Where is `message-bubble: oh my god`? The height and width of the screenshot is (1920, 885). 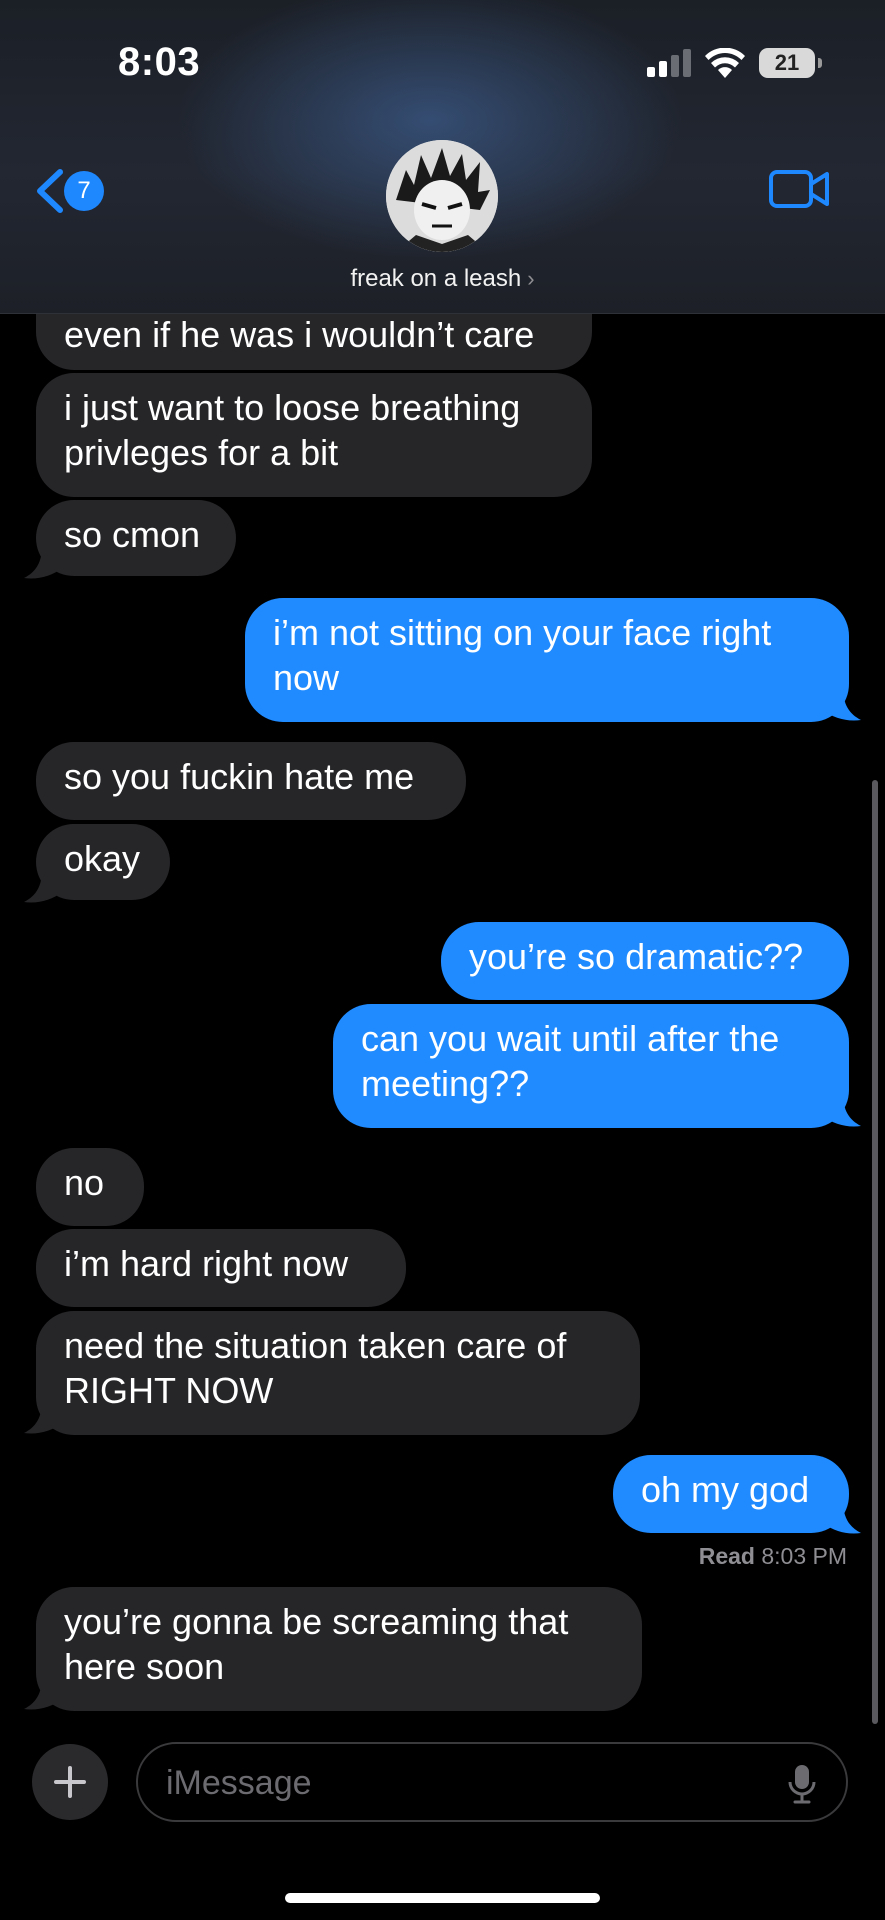 message-bubble: oh my god is located at coordinates (731, 1494).